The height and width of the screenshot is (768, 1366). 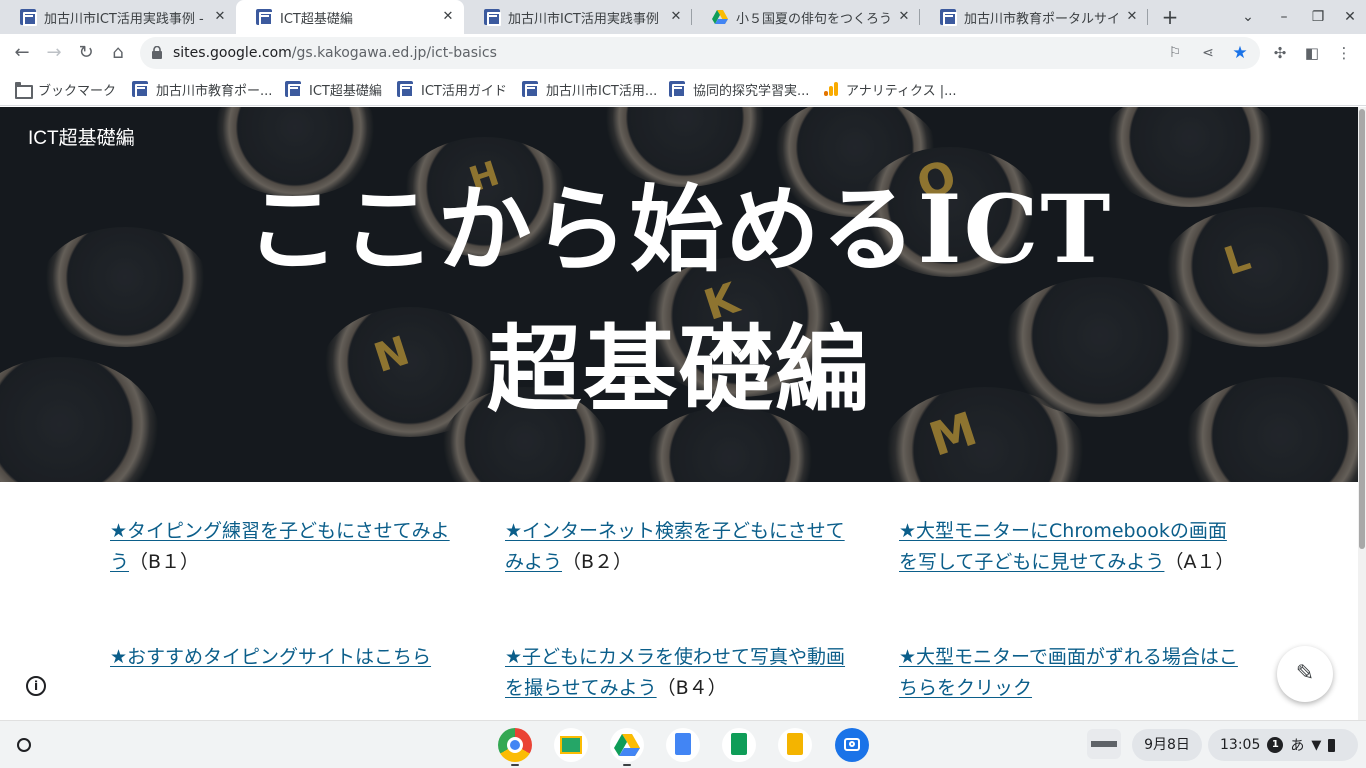 I want to click on wifi-icon: ▼, so click(x=1316, y=745).